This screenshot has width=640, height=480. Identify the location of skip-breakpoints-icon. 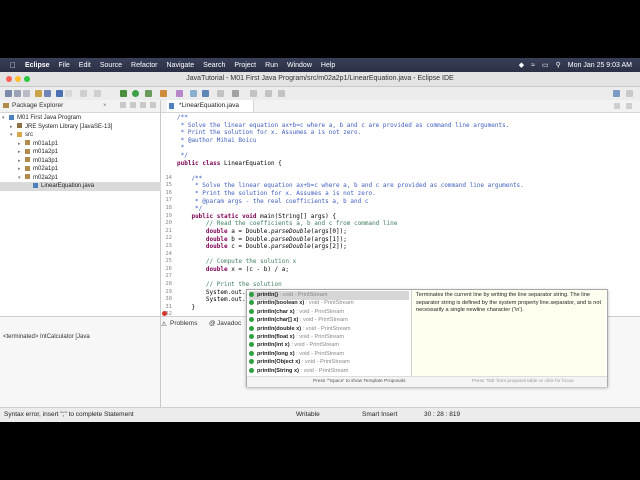
(83, 93).